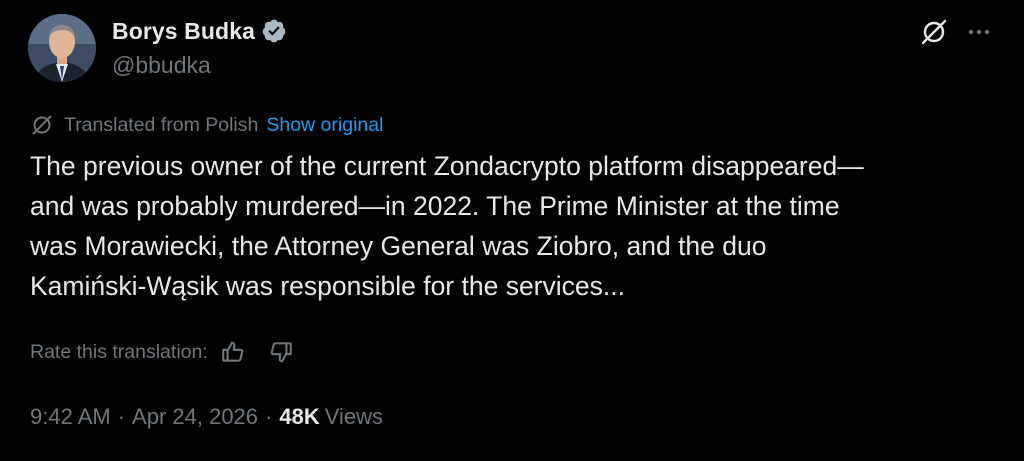 This screenshot has height=461, width=1024. I want to click on translation-bar: Translated from Polish Show original, so click(206, 125).